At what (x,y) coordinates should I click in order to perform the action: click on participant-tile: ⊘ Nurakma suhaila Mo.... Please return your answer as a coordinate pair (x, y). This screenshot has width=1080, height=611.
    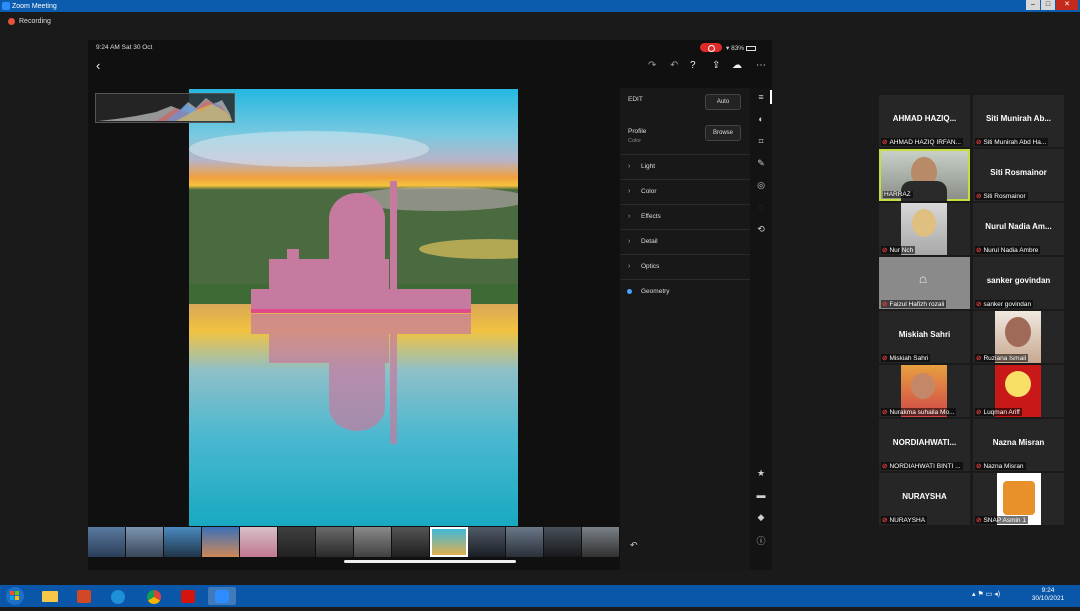
    Looking at the image, I should click on (924, 391).